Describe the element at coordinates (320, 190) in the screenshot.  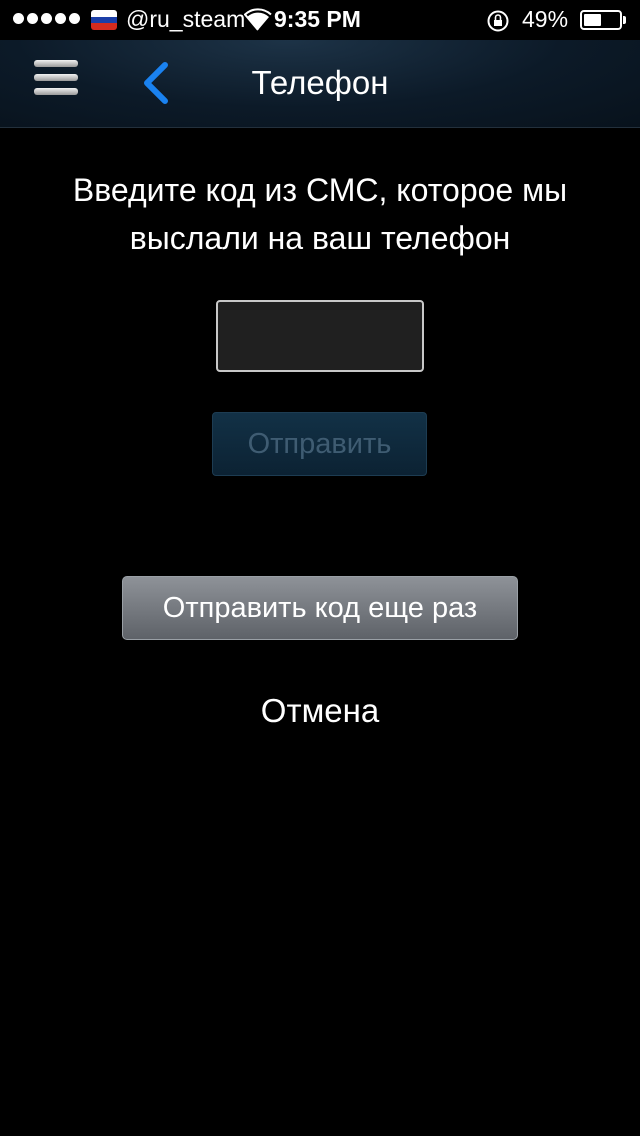
I see `instruction-line-1: Введите код из СМС, которое мы` at that location.